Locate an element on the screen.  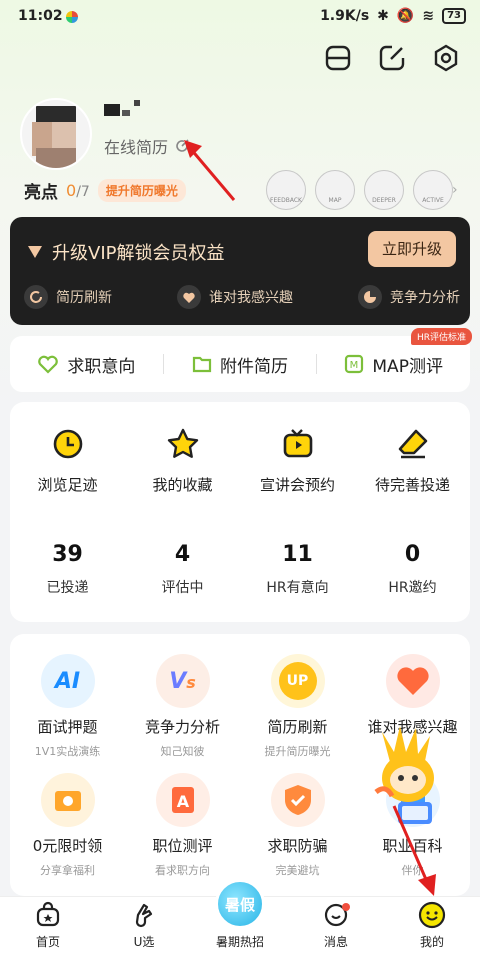
vs-icon: Vs is located at coordinates (182, 681).